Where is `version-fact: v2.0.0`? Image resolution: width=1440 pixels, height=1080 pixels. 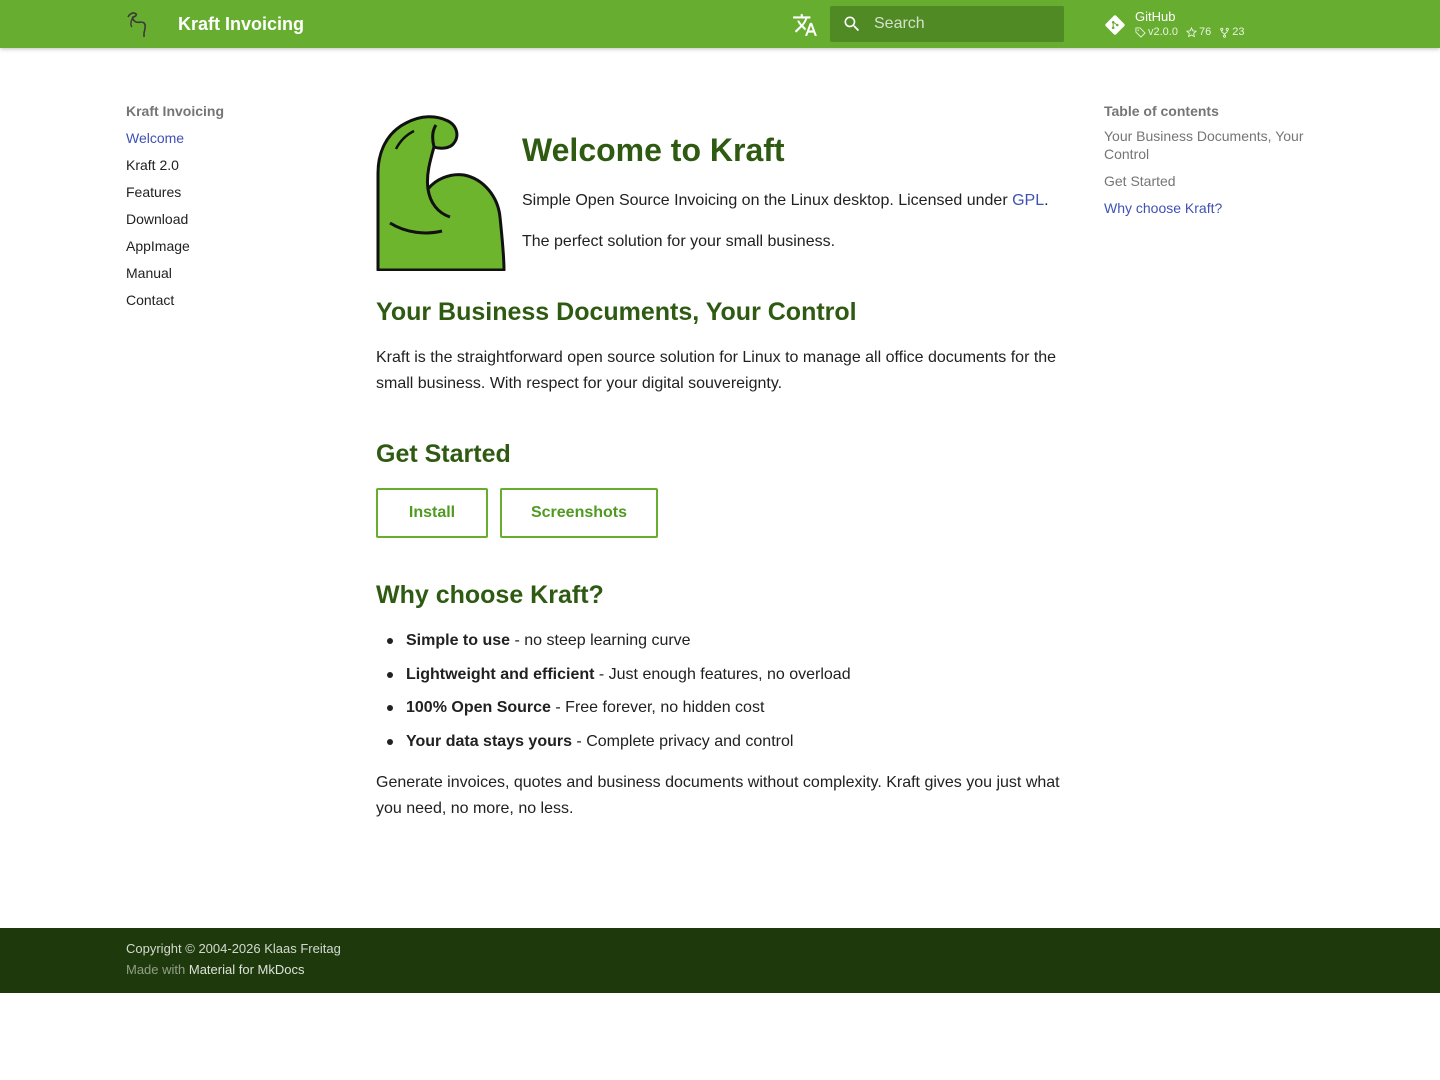
version-fact: v2.0.0 is located at coordinates (1156, 32).